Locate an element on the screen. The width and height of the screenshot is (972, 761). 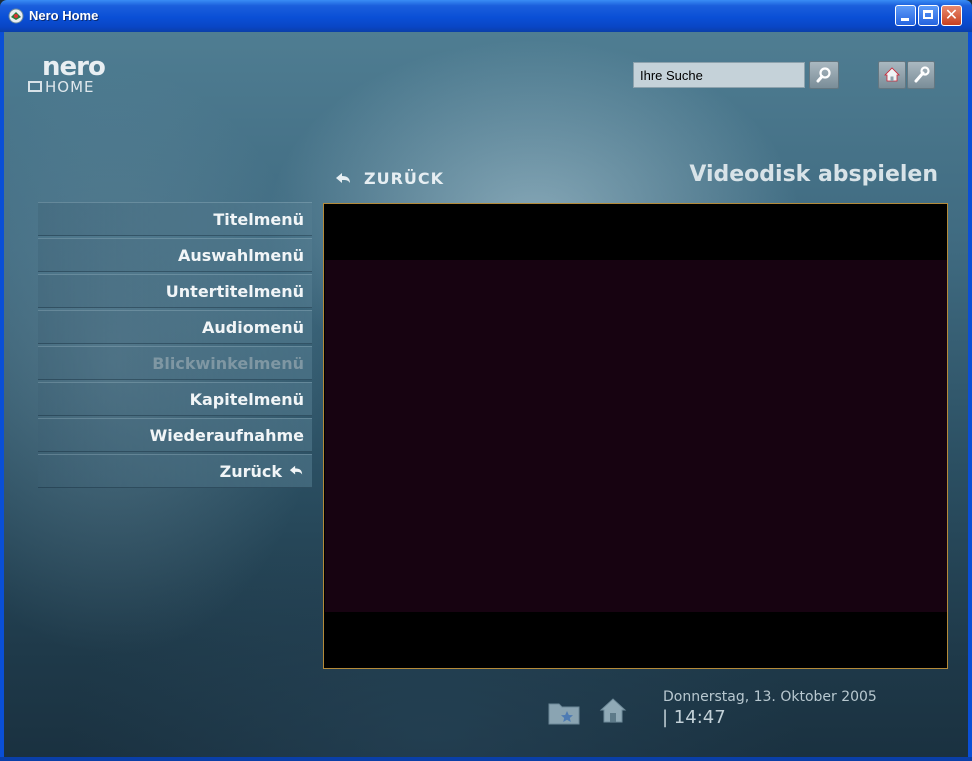
window-frame-right is located at coordinates (970, 396).